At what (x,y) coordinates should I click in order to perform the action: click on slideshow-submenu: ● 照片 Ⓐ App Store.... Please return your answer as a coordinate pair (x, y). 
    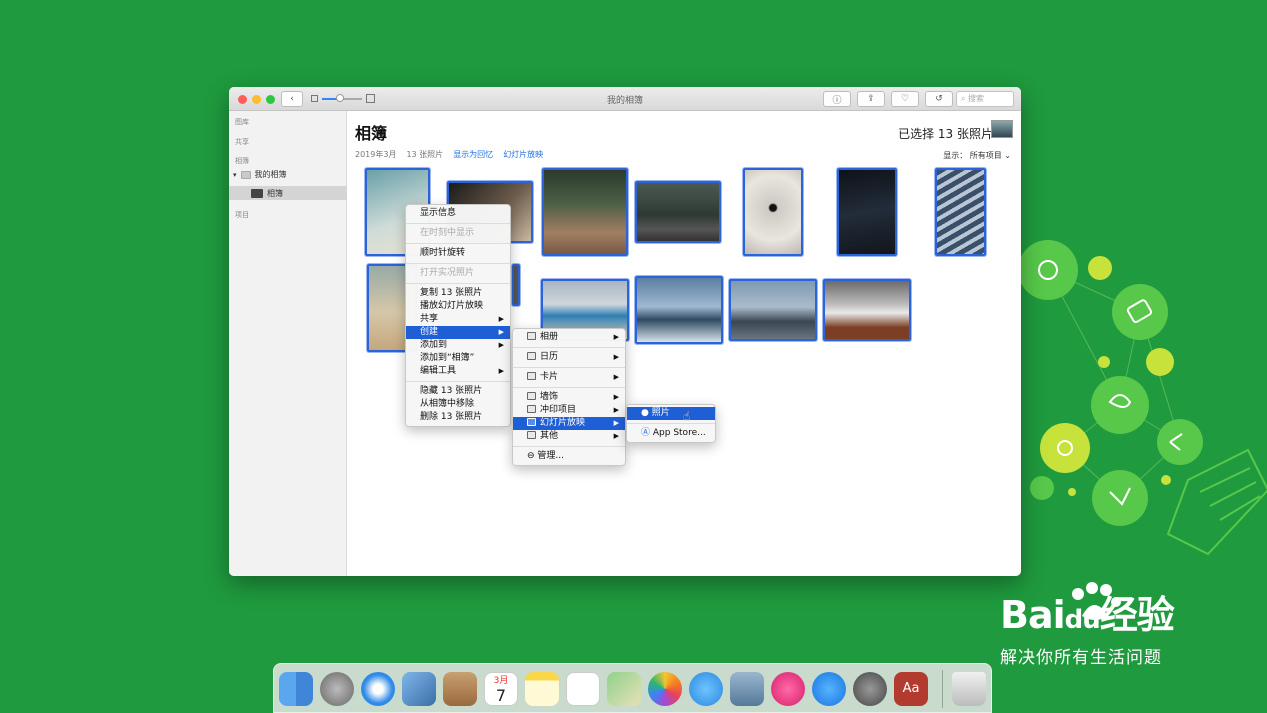
    Looking at the image, I should click on (671, 423).